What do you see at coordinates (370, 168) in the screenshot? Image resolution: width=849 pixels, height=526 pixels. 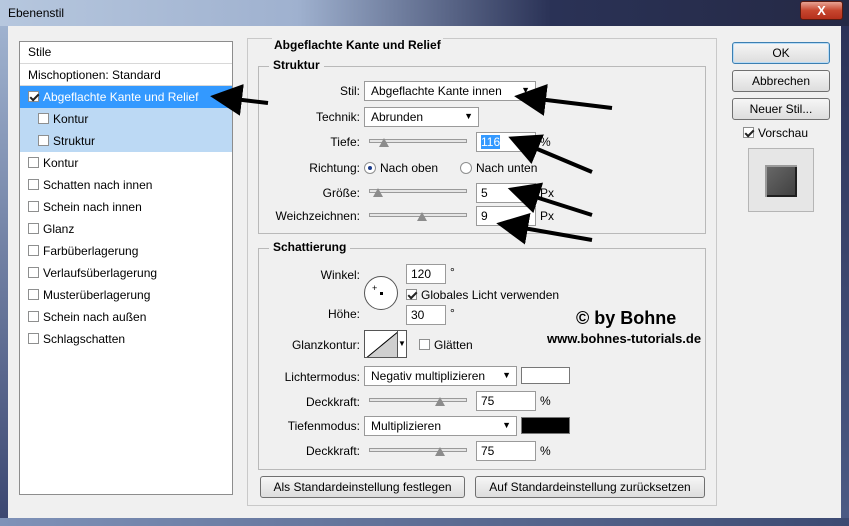 I see `radio-on-icon` at bounding box center [370, 168].